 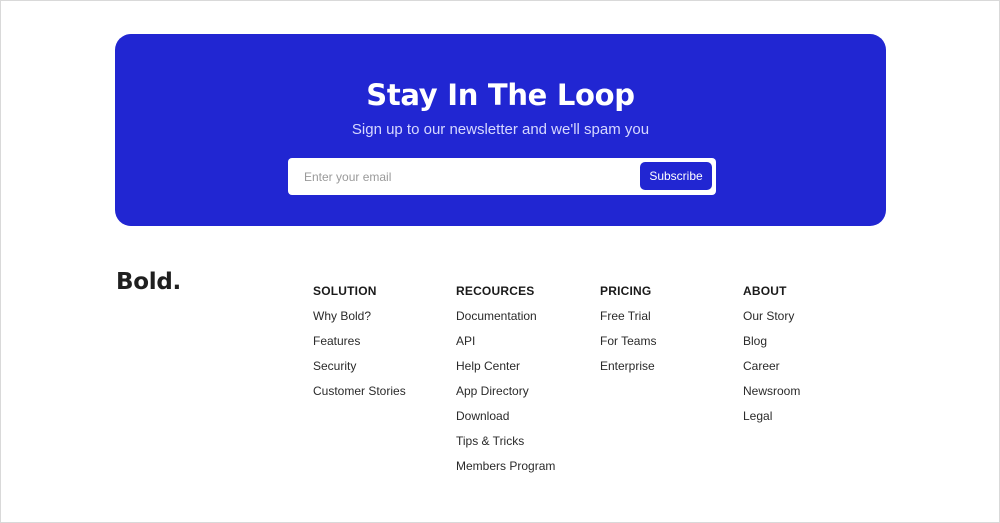 I want to click on subscribe-button: Subscribe, so click(x=676, y=176).